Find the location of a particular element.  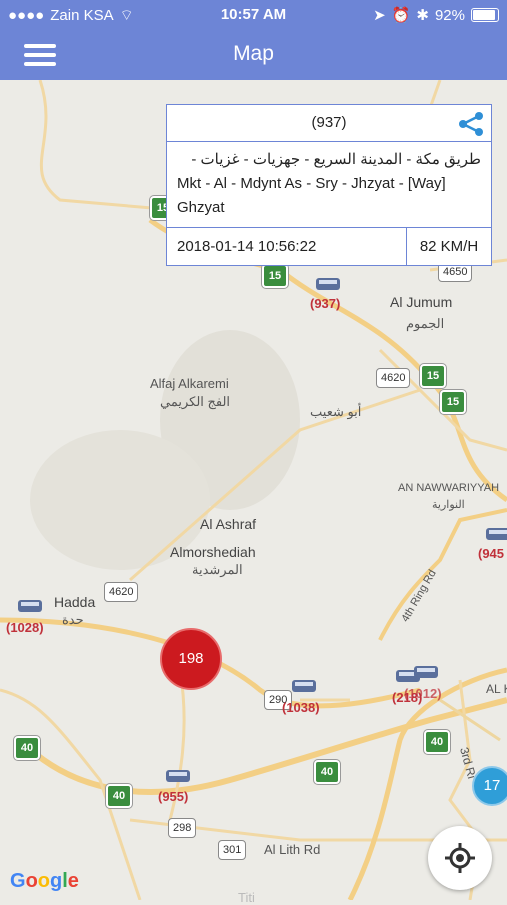

location-arrow-icon: ➤ is located at coordinates (379, 15).